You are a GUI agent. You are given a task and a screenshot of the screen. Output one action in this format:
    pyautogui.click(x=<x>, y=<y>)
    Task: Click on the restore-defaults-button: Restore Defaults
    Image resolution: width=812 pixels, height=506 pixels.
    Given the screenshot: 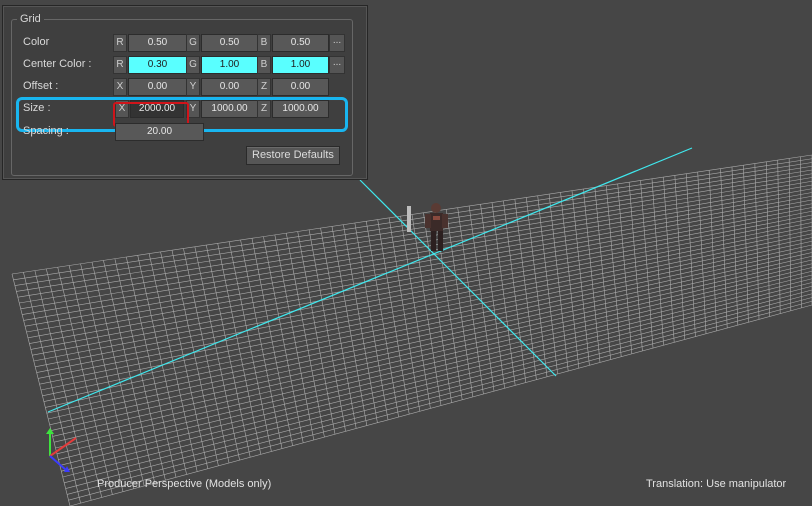 What is the action you would take?
    pyautogui.click(x=293, y=155)
    